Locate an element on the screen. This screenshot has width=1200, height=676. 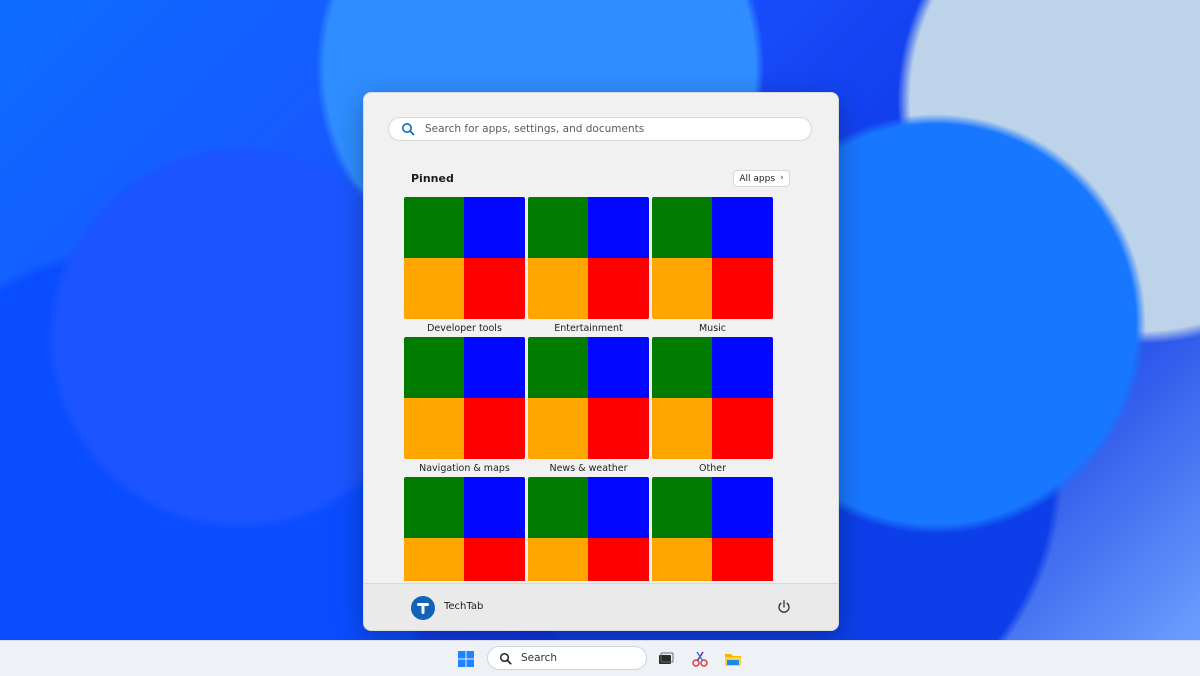
pinned-tile-news-weather: News & weather is located at coordinates (588, 405).